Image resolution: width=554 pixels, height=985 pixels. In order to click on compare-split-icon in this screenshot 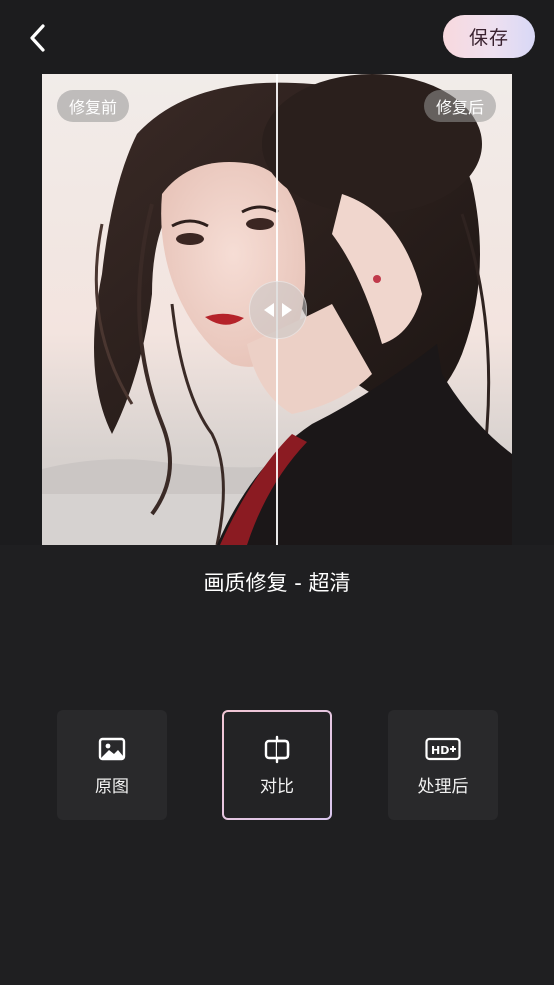, I will do `click(277, 749)`.